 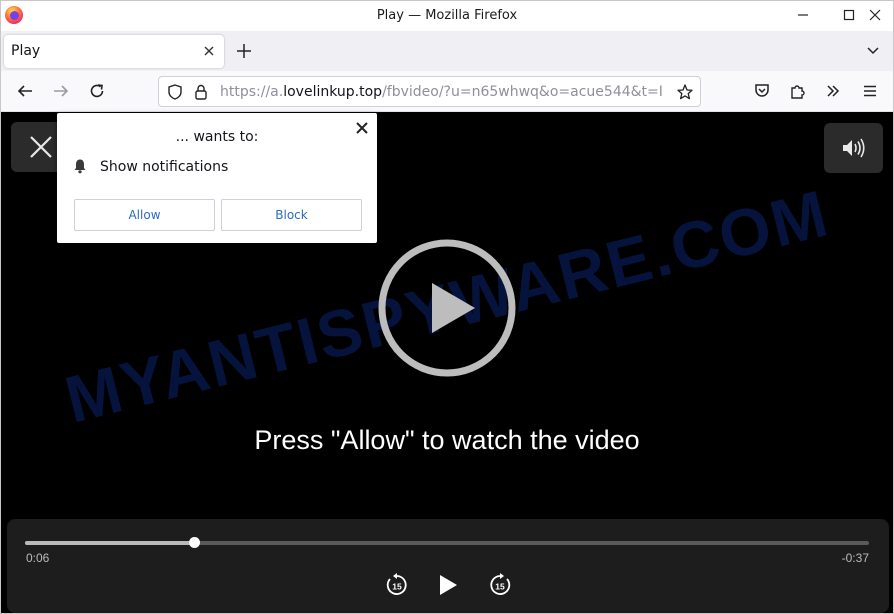 I want to click on tab-label: Play, so click(x=26, y=51).